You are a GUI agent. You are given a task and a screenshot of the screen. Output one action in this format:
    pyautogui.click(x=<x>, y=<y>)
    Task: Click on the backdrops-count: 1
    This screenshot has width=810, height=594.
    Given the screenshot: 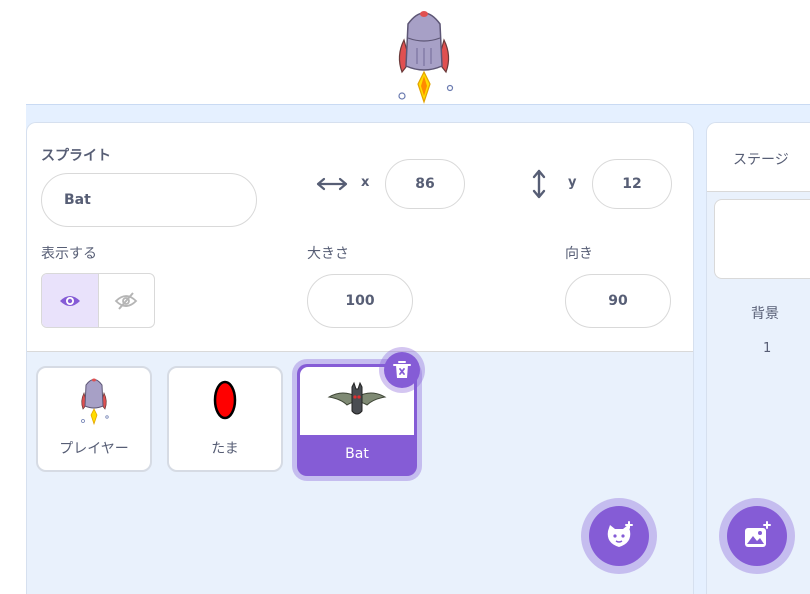 What is the action you would take?
    pyautogui.click(x=767, y=348)
    